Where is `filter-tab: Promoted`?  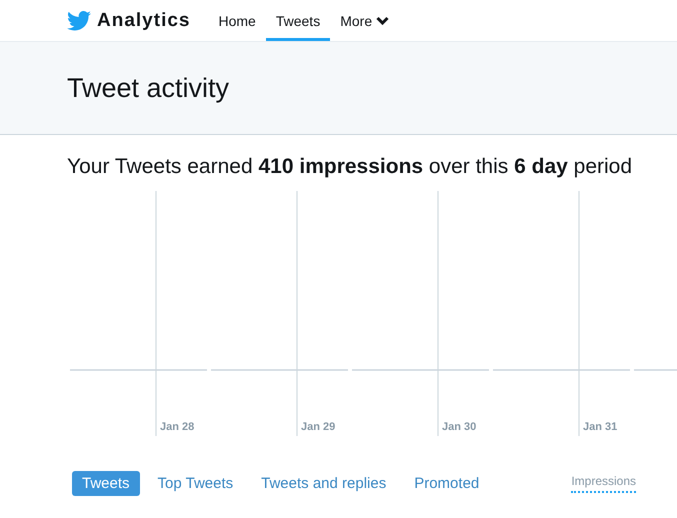
filter-tab: Promoted is located at coordinates (447, 483).